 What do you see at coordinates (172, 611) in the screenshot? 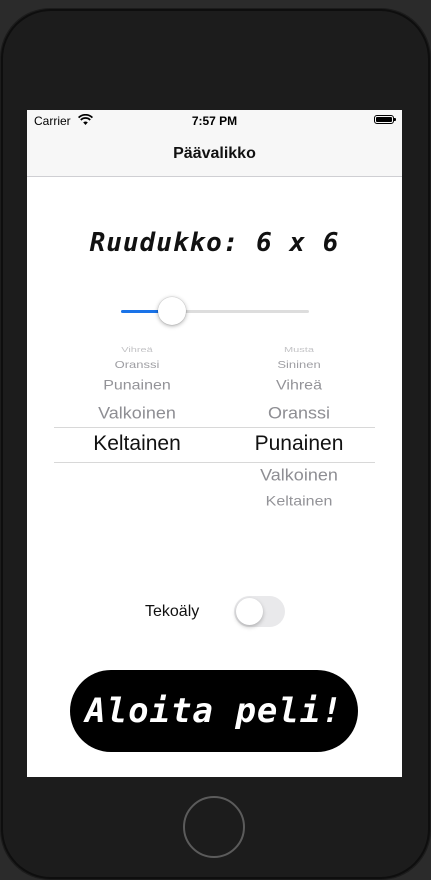
I see `ai-toggle-label: Tekoäly` at bounding box center [172, 611].